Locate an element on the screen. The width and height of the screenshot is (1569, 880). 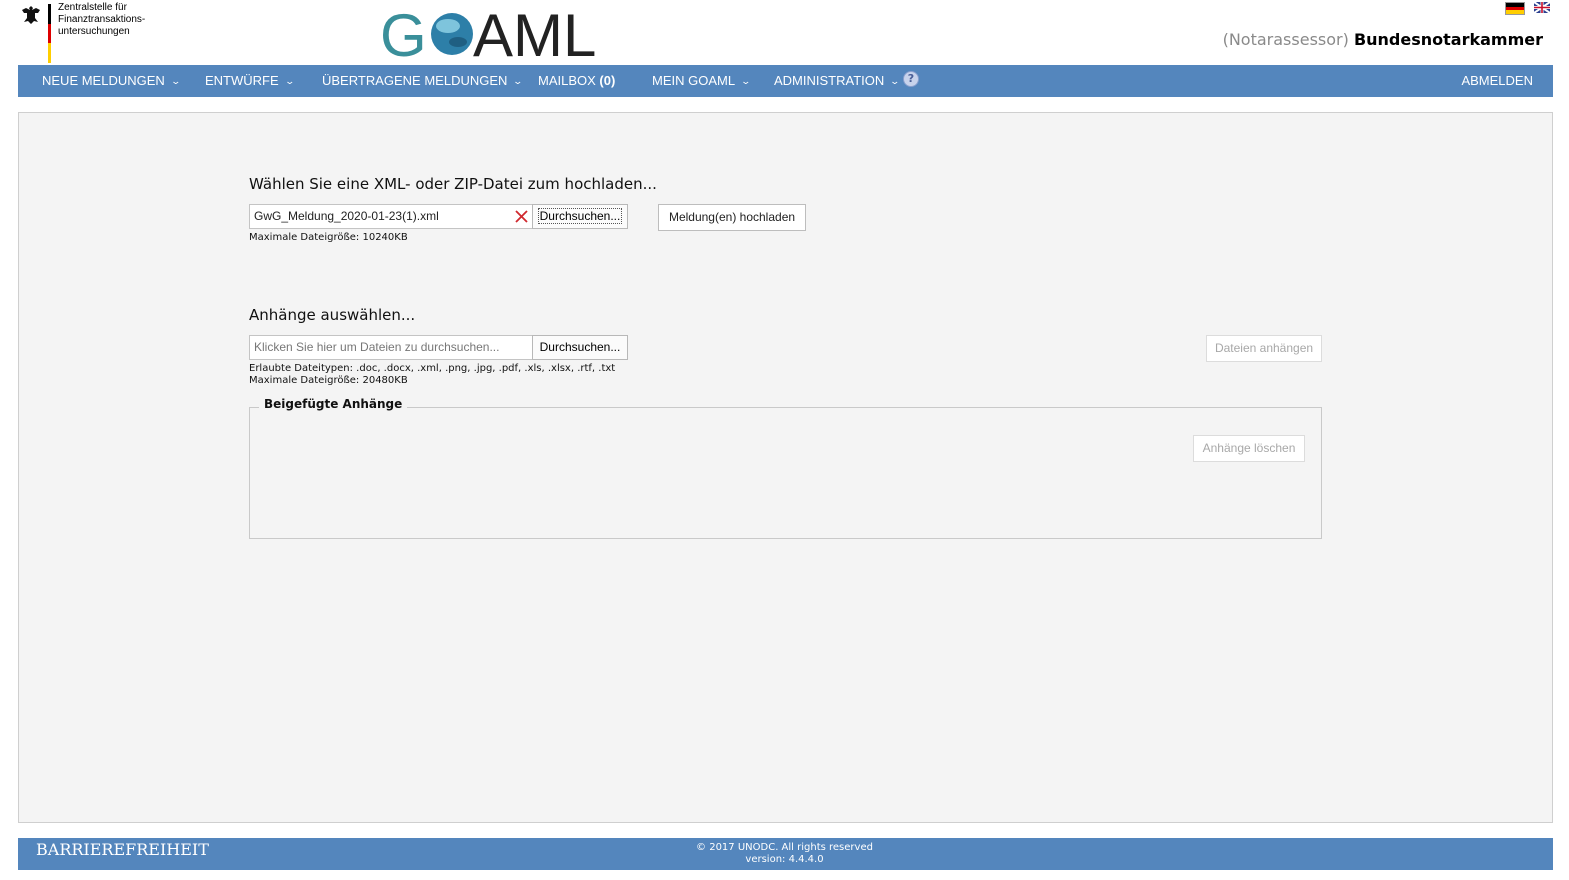
nav-item-administration: ADMINISTRATION ⌄ is located at coordinates (837, 81).